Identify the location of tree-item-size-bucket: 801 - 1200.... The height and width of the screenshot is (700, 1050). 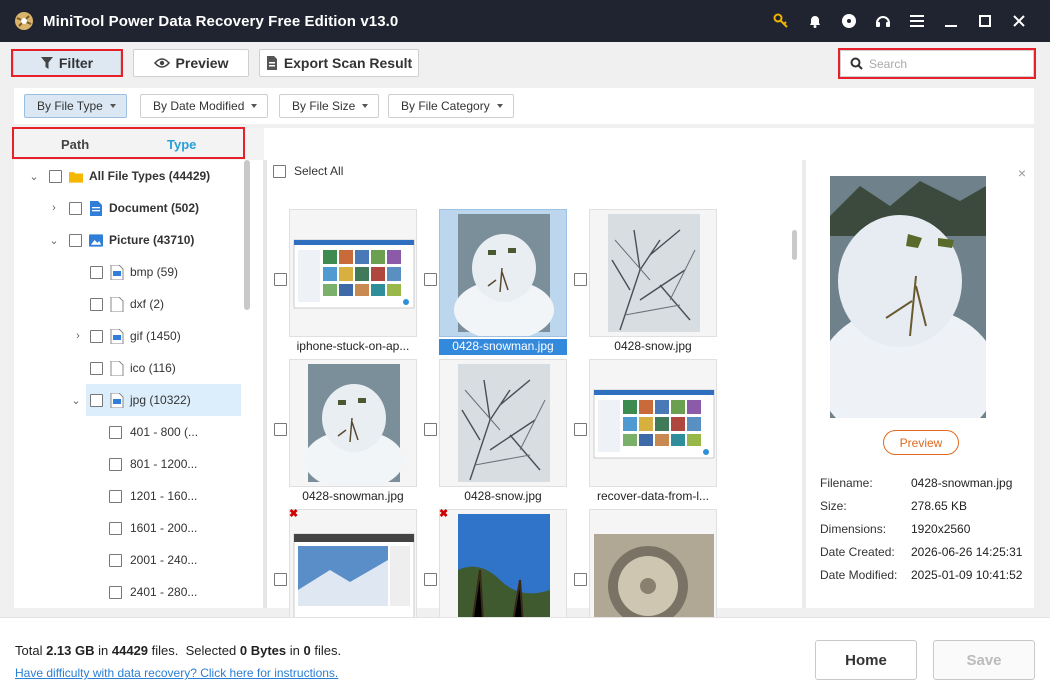
(153, 464).